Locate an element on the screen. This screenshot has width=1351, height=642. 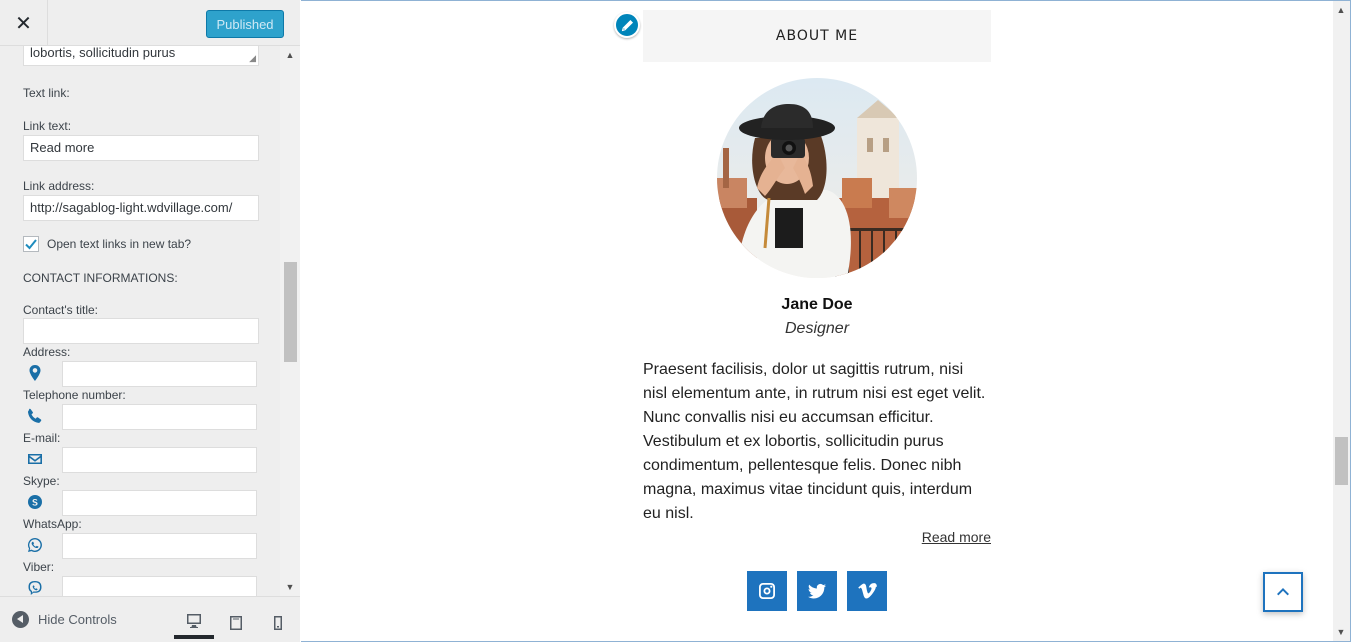
skype-input is located at coordinates (159, 503).